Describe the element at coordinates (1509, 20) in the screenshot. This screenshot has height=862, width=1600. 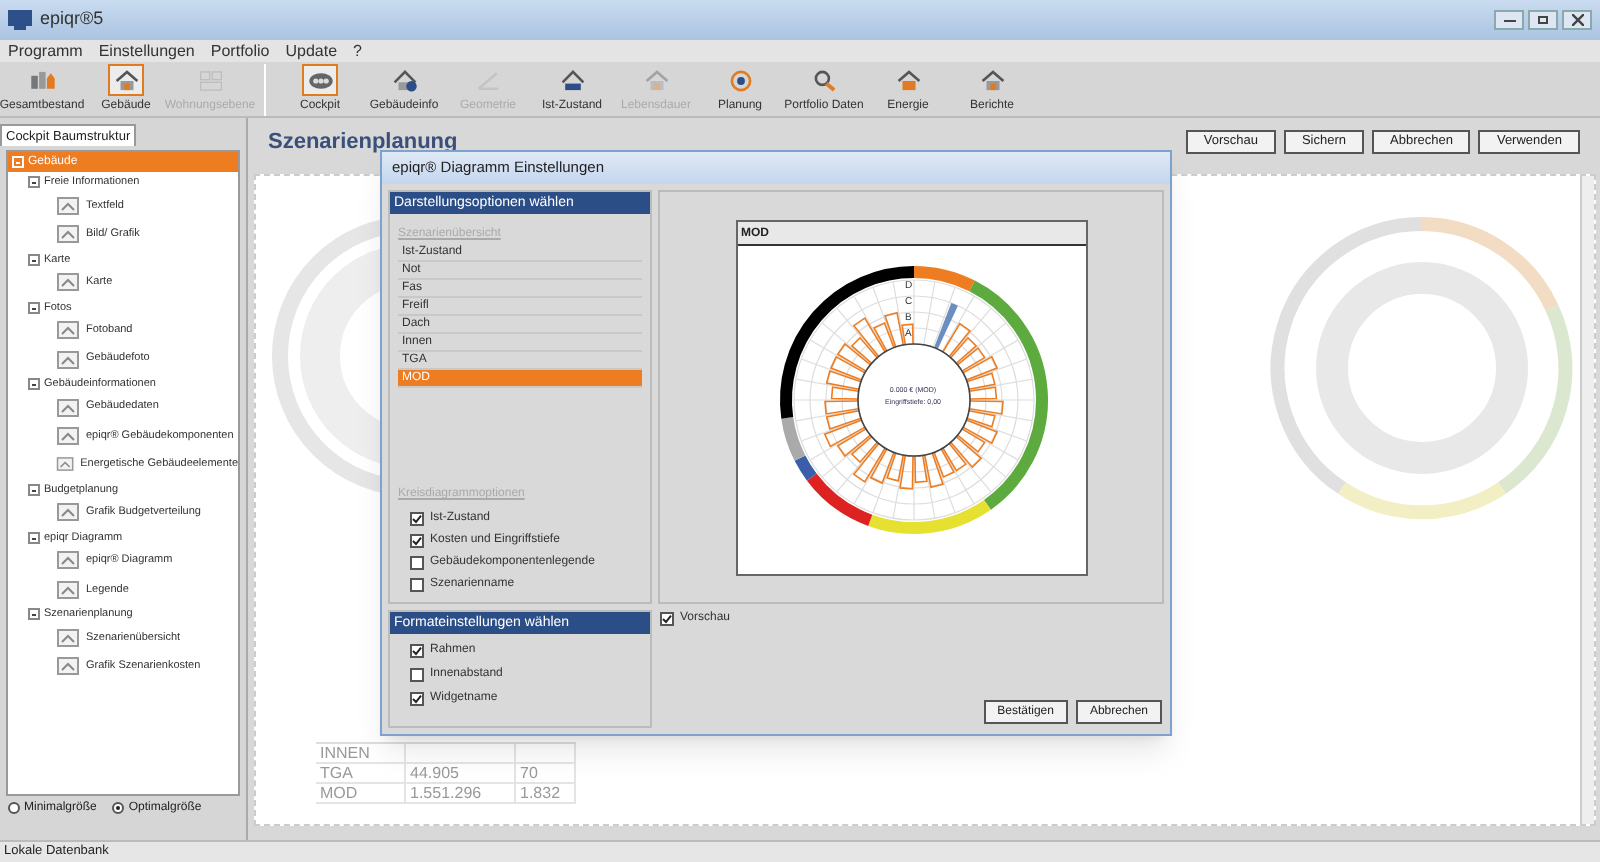
I see `minimize-button` at that location.